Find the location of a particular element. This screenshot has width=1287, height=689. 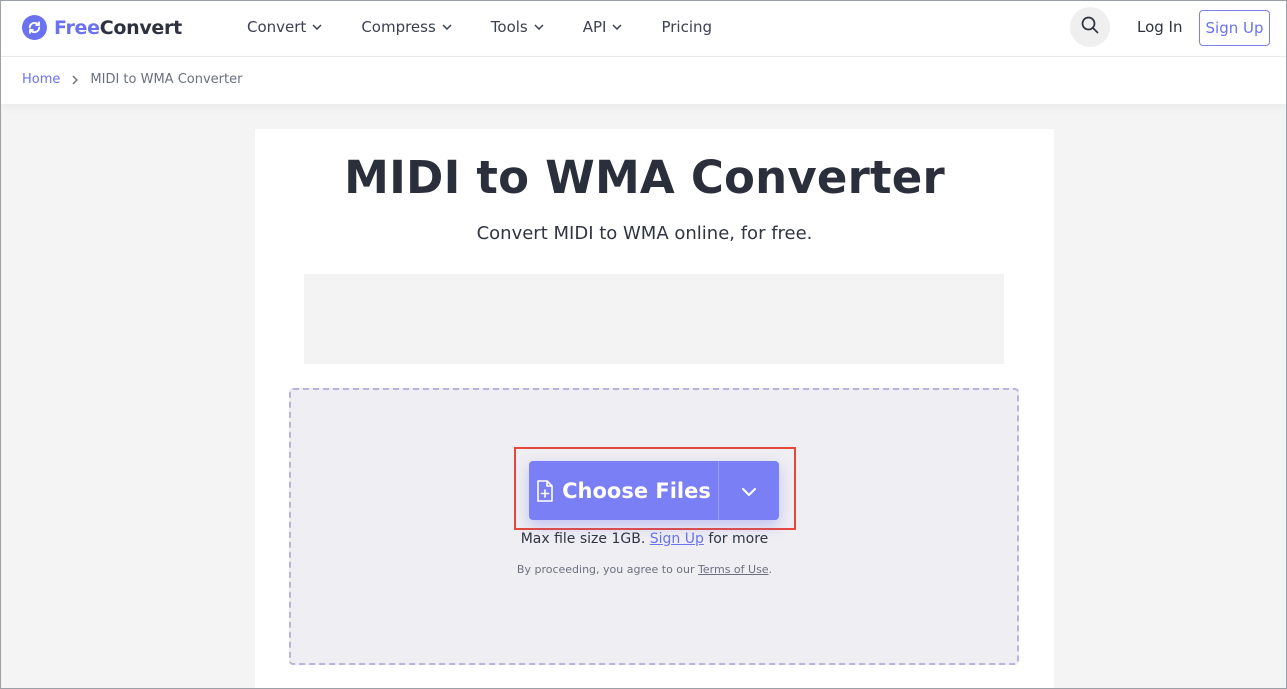

nav-pricing: Pricing is located at coordinates (686, 27).